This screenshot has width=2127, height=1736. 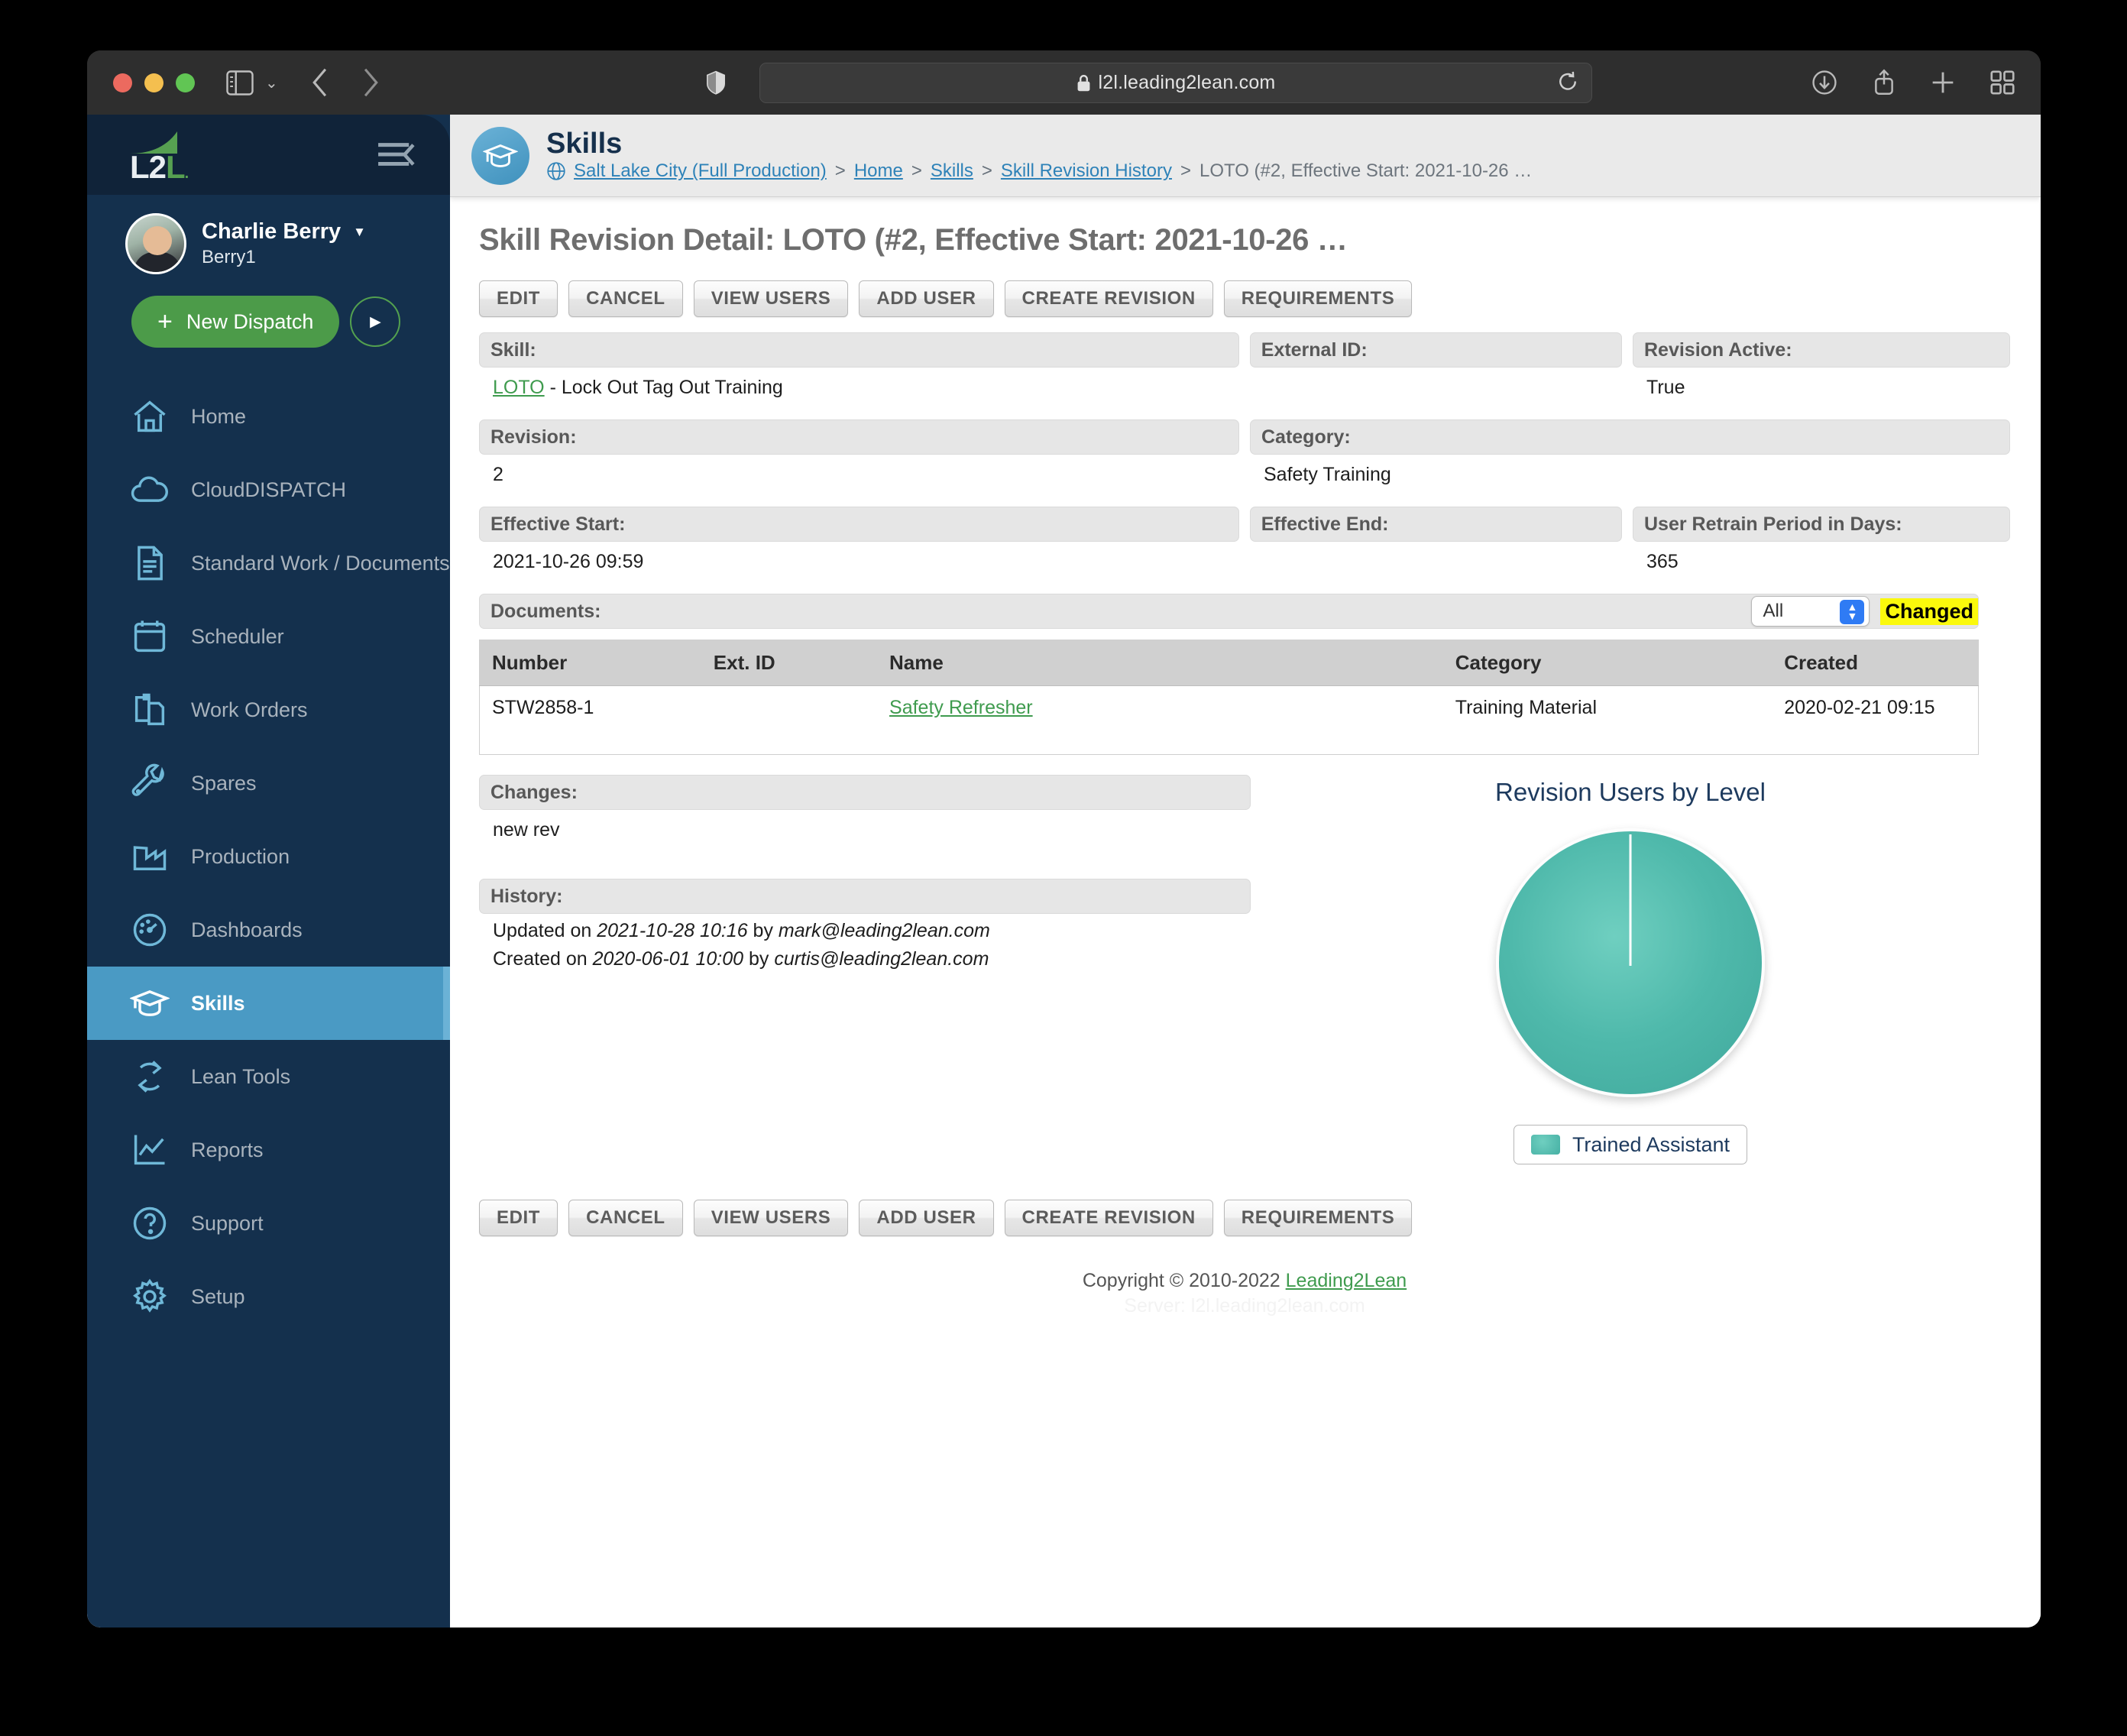 I want to click on gauge-icon, so click(x=150, y=930).